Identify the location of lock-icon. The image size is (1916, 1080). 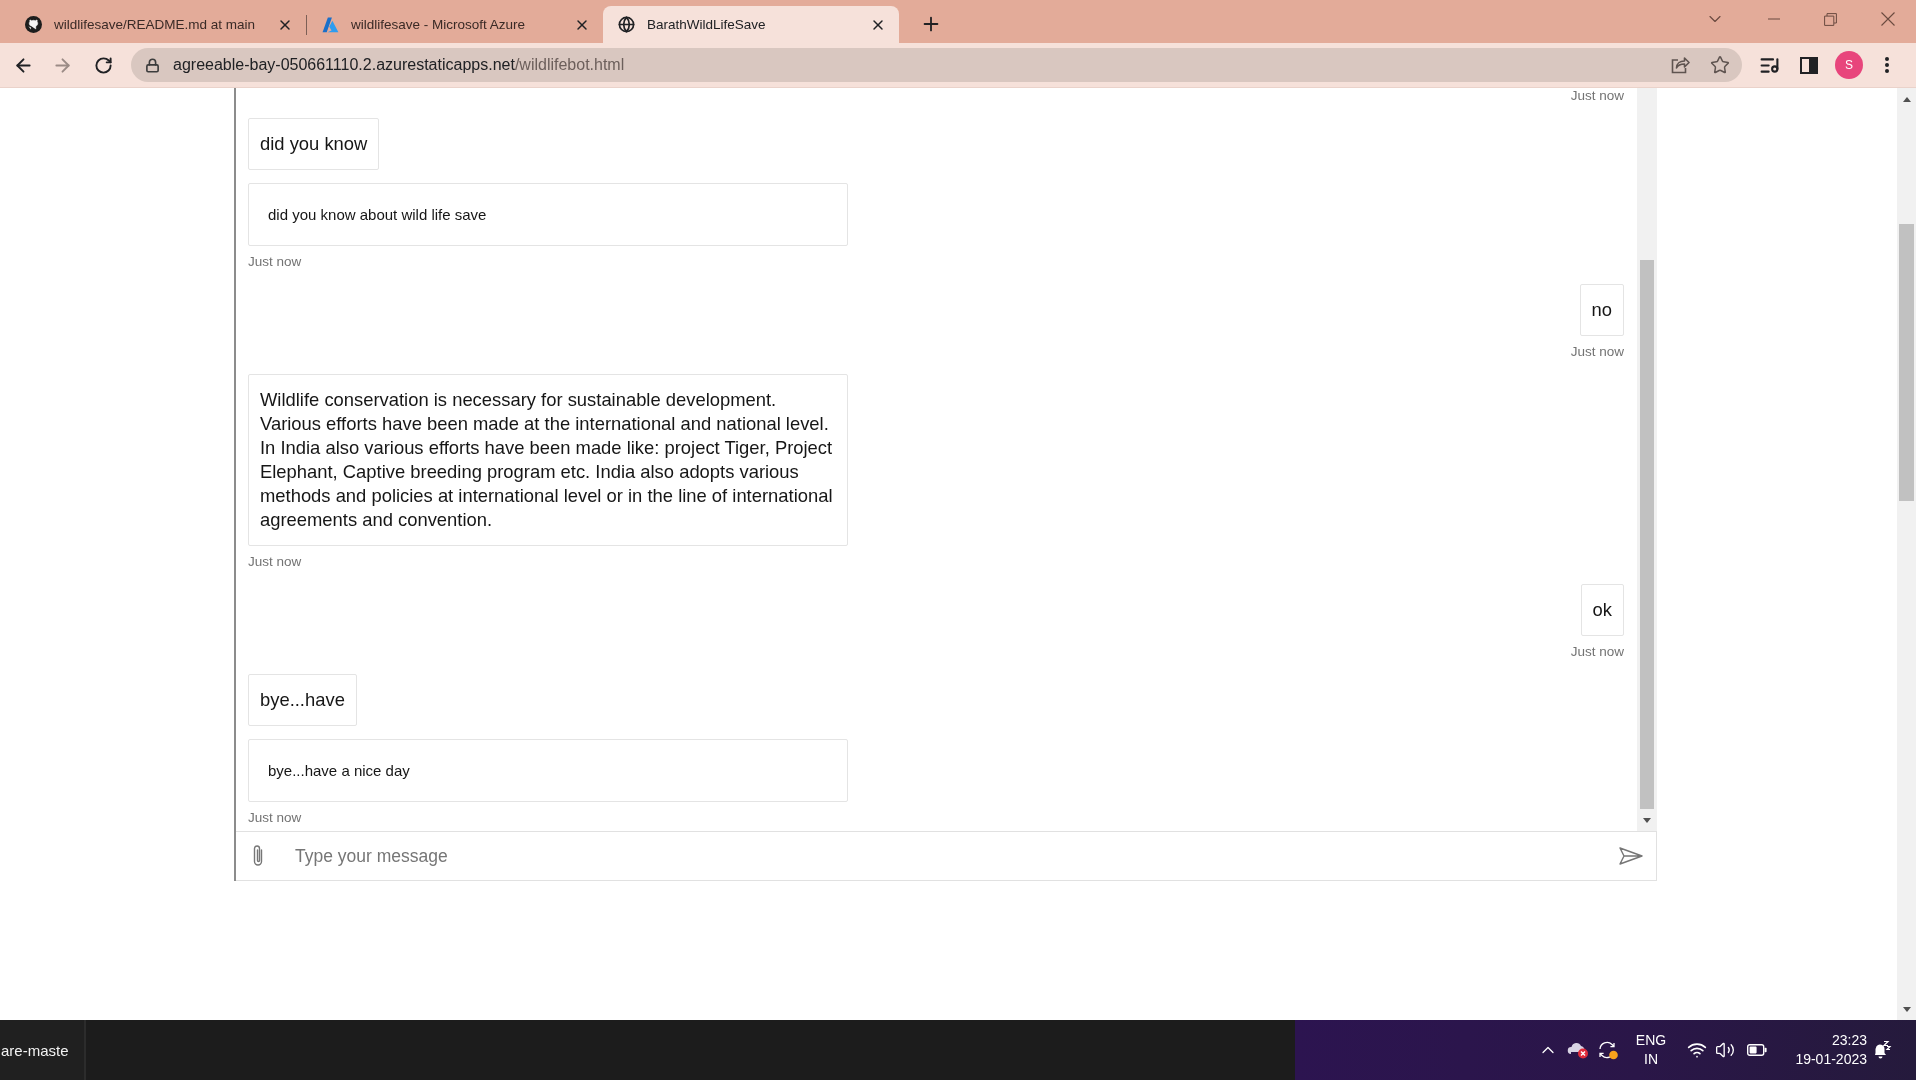
(152, 65).